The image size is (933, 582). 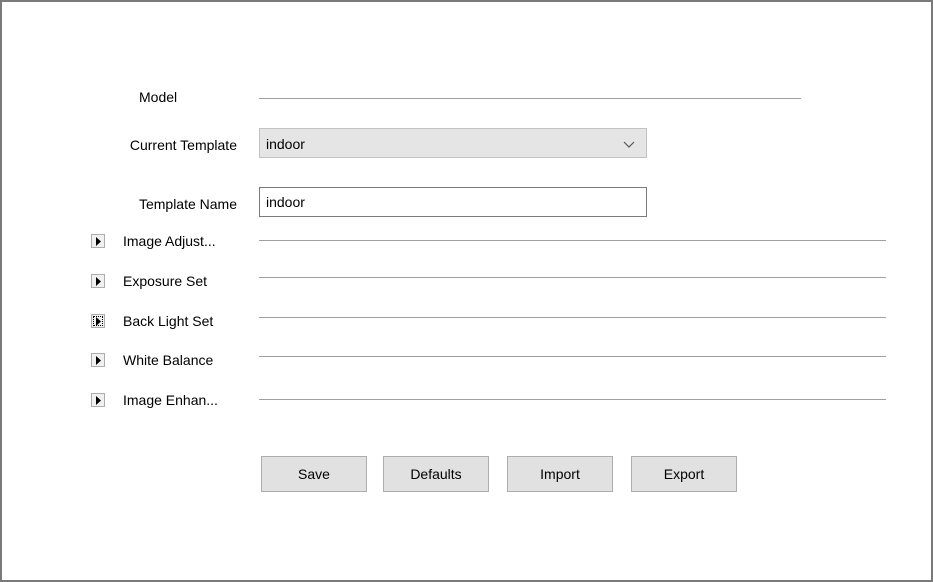 I want to click on expand-exposure-set-button, so click(x=98, y=281).